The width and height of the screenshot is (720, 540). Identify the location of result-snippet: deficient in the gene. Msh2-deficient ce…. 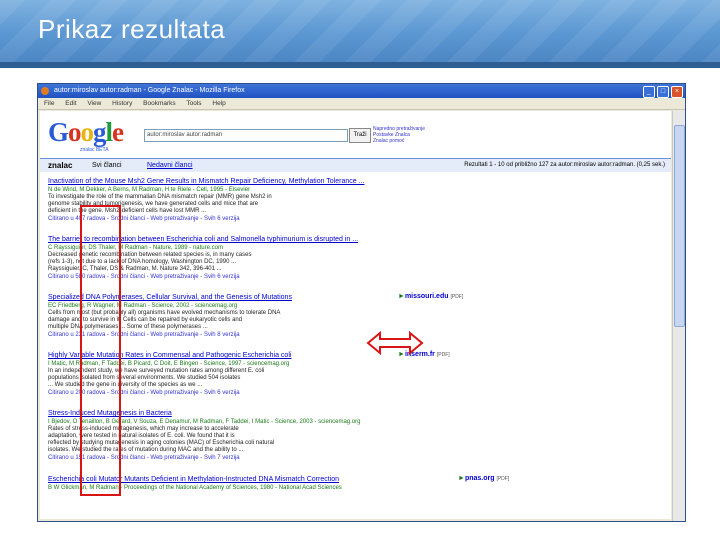
(127, 211).